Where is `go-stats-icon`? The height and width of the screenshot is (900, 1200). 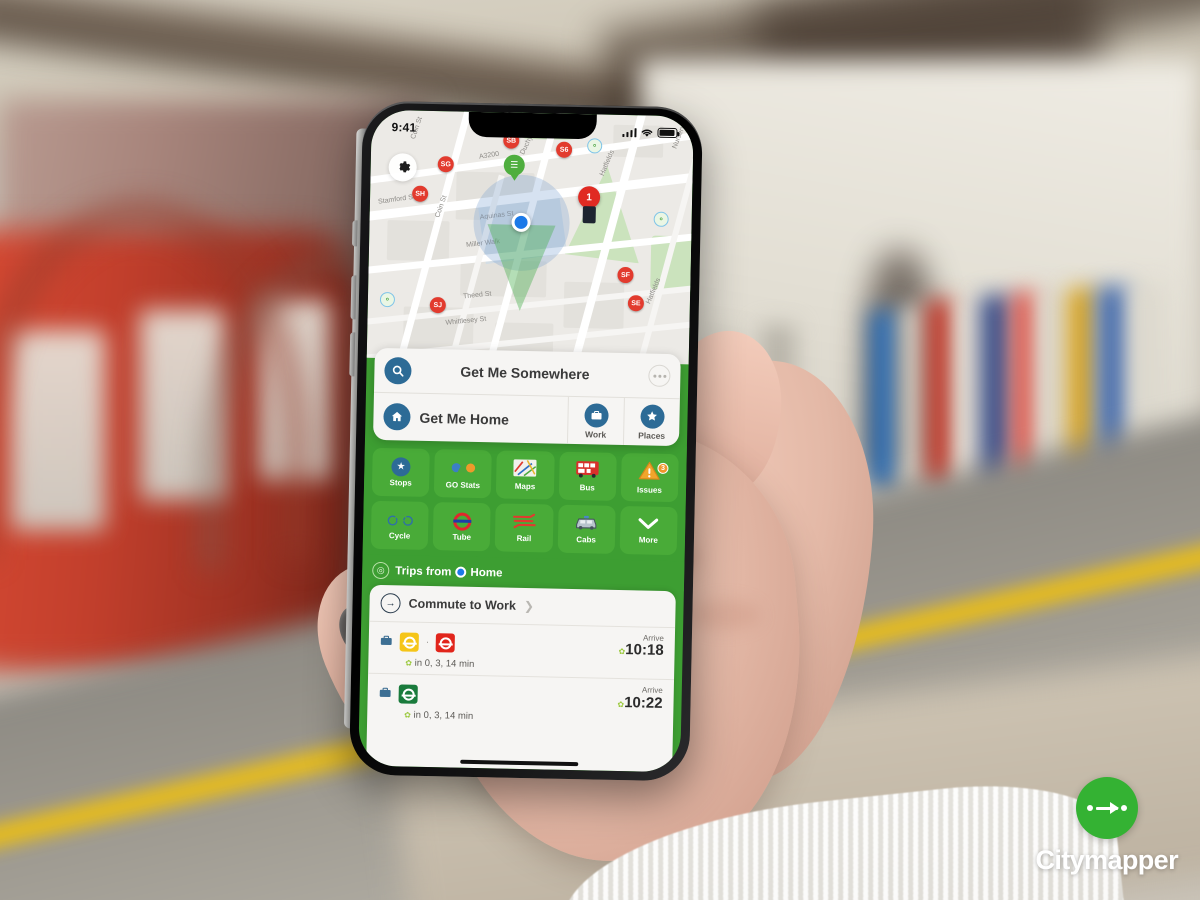
go-stats-icon is located at coordinates (463, 468).